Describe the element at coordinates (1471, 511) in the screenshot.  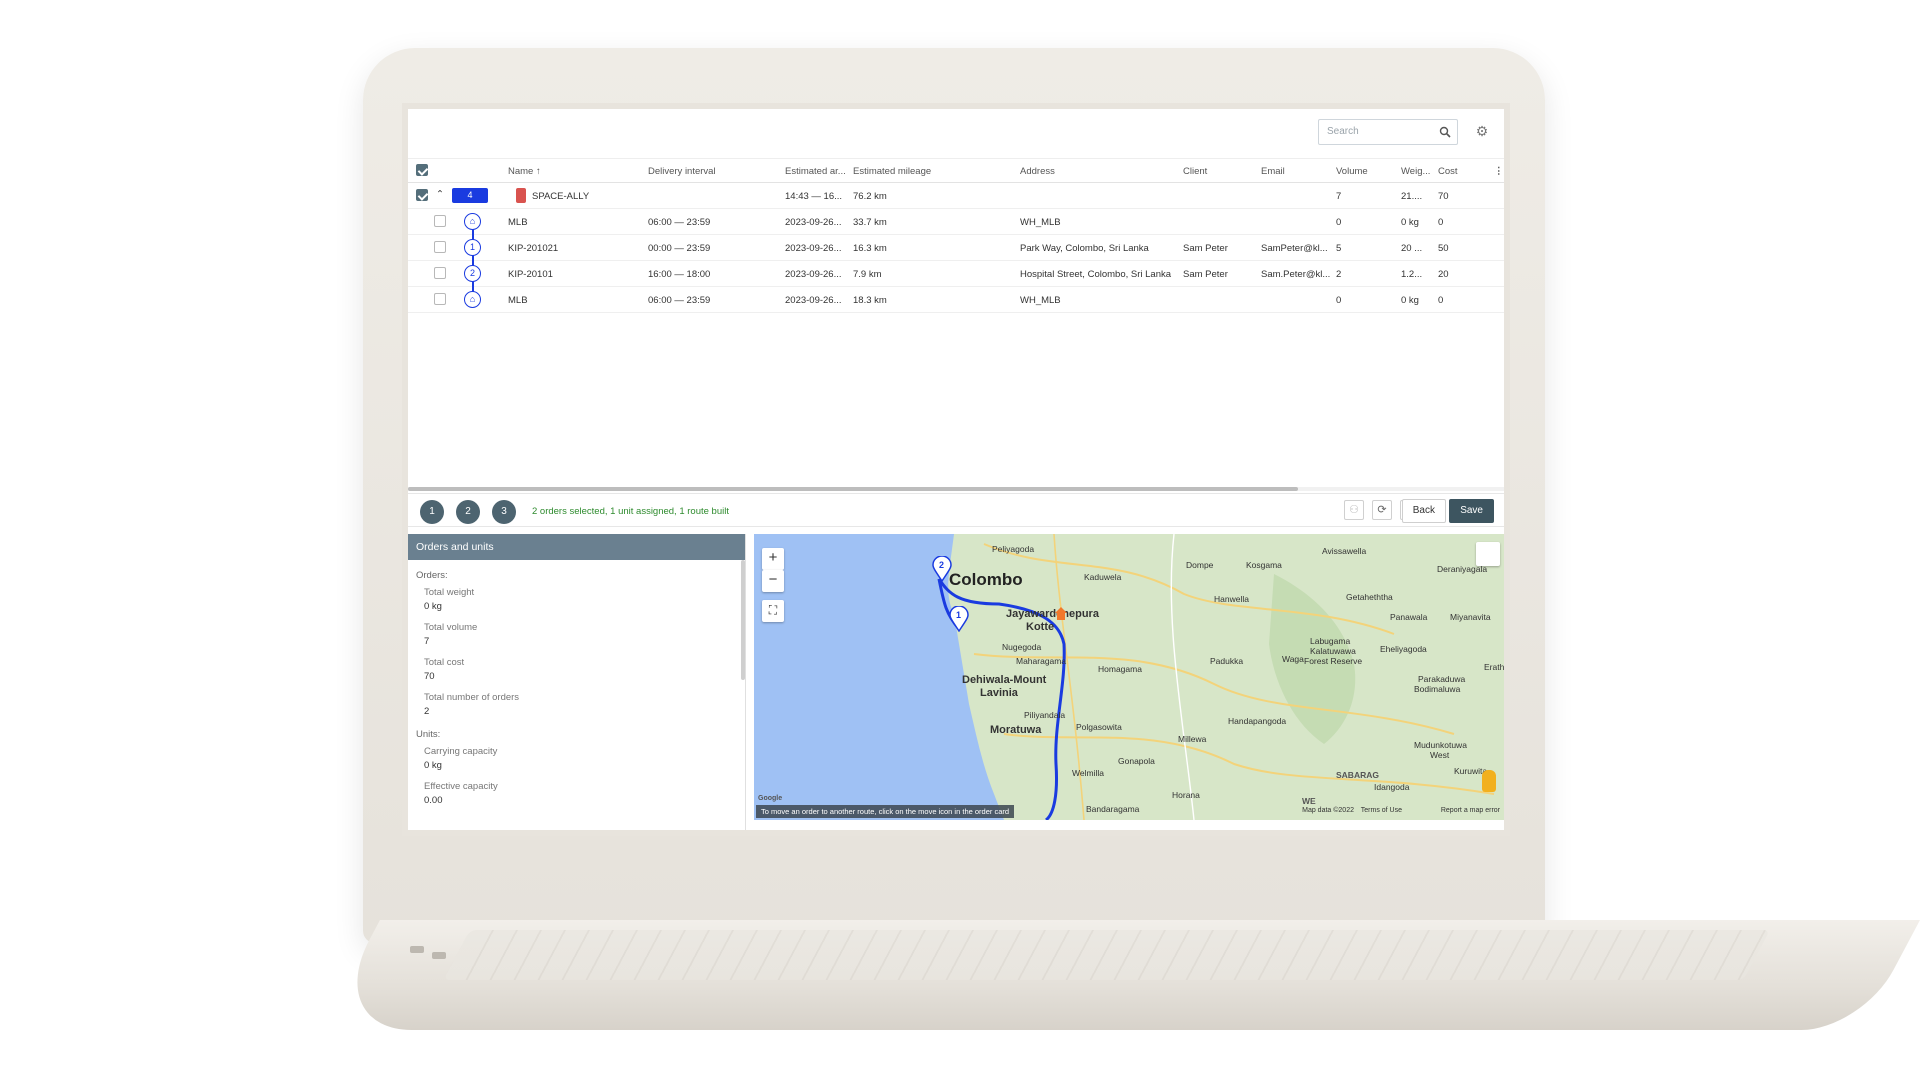
I see `save-button: Save` at that location.